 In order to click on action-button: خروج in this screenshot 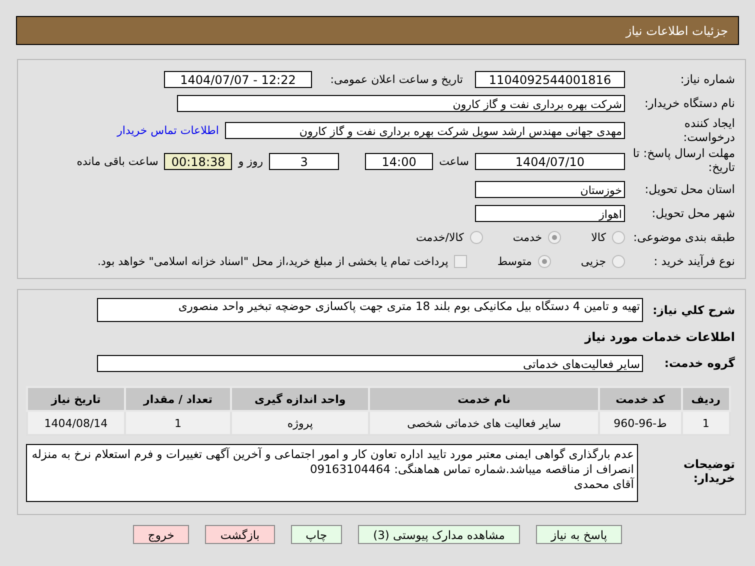, I will do `click(161, 534)`.